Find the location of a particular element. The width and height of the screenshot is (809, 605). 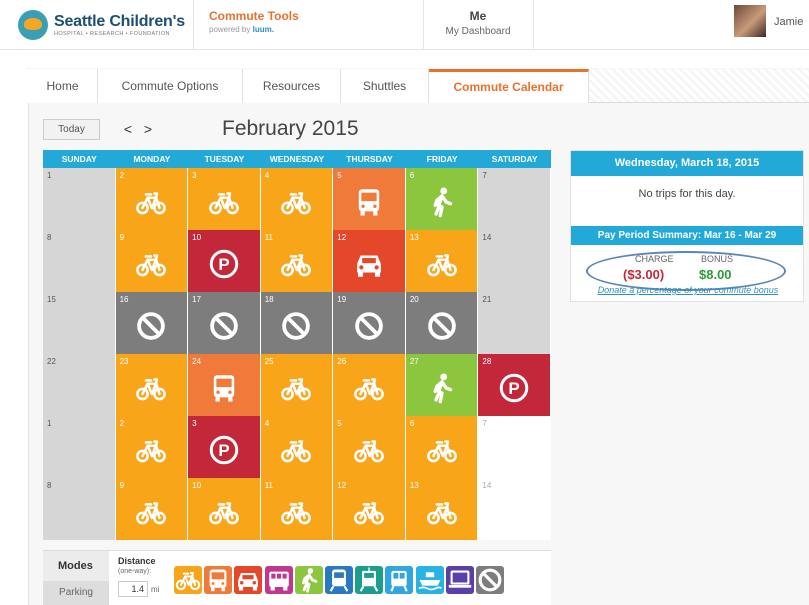

my-dashboard-link: Me My Dashboard is located at coordinates (478, 23).